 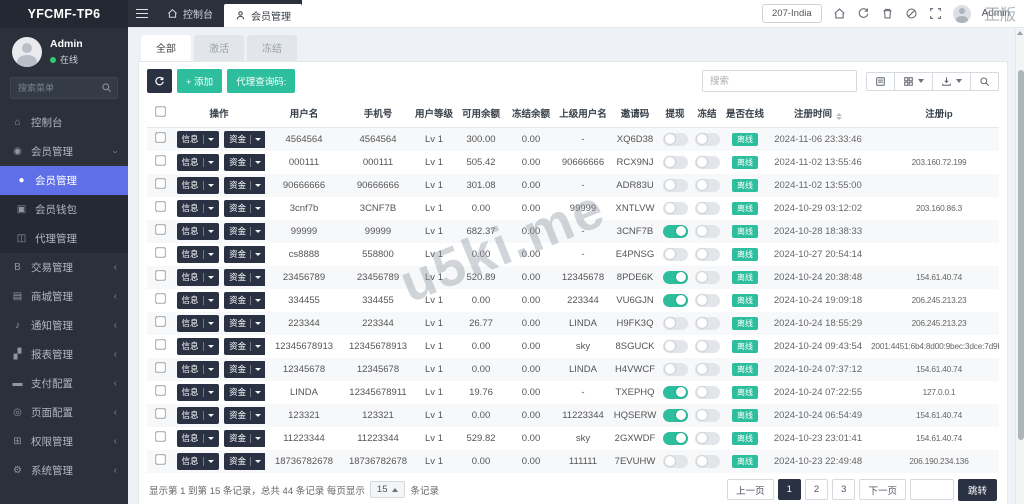 What do you see at coordinates (1020, 255) in the screenshot?
I see `scrollbar-thumb` at bounding box center [1020, 255].